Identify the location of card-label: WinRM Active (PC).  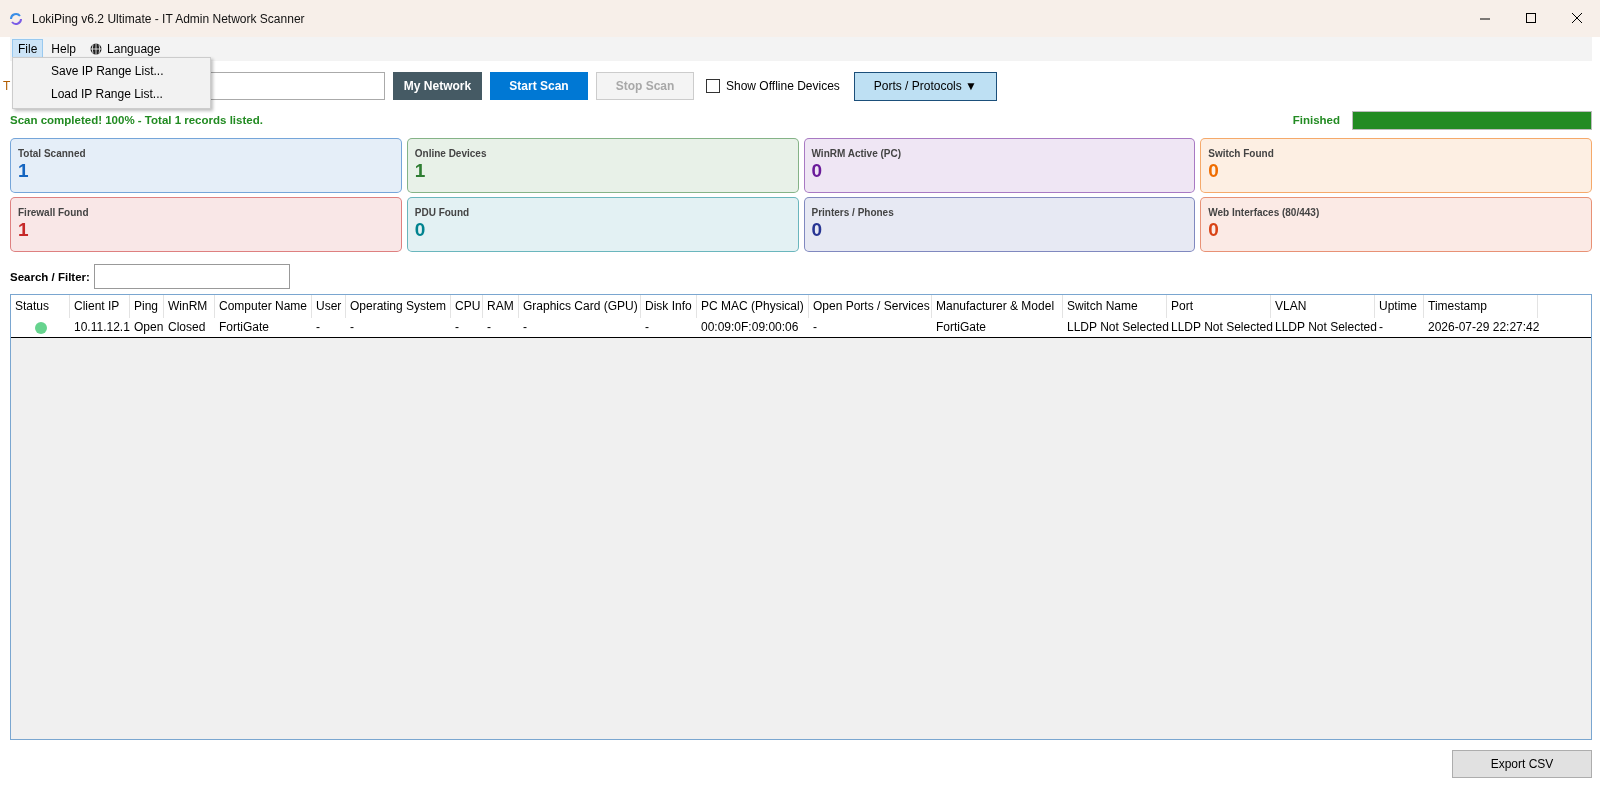
(857, 153).